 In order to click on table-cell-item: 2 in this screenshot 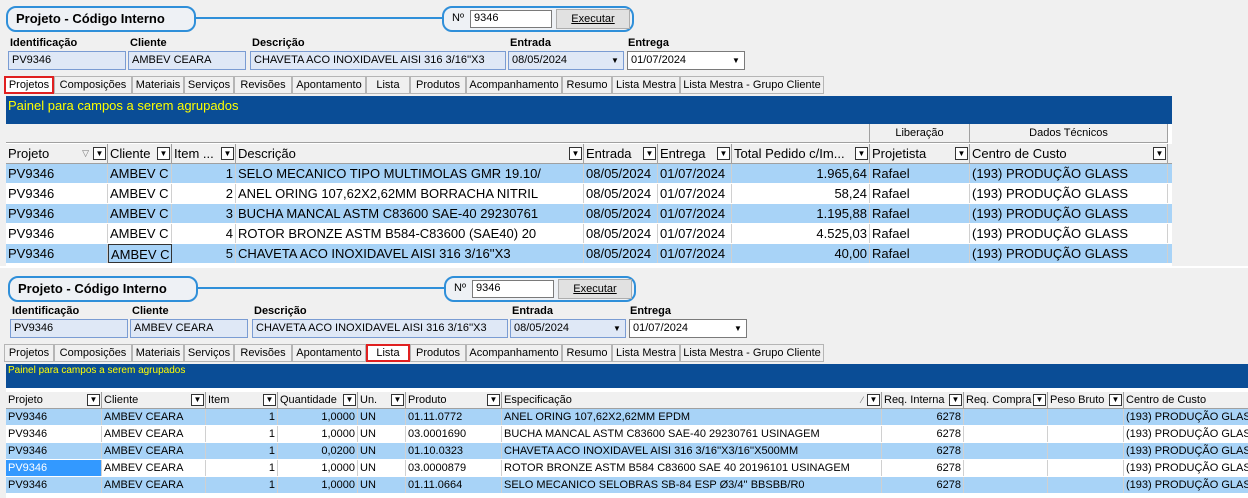, I will do `click(204, 193)`.